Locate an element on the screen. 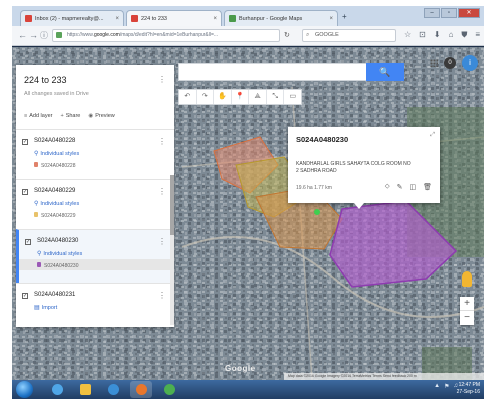 This screenshot has width=495, height=401. taskbar-firefox-icon is located at coordinates (141, 389).